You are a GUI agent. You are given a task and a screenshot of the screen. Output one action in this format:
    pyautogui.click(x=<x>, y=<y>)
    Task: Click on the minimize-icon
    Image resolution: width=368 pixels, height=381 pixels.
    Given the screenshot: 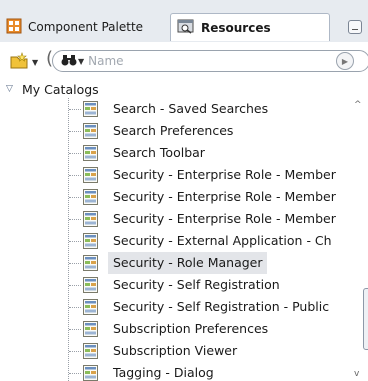 What is the action you would take?
    pyautogui.click(x=355, y=27)
    